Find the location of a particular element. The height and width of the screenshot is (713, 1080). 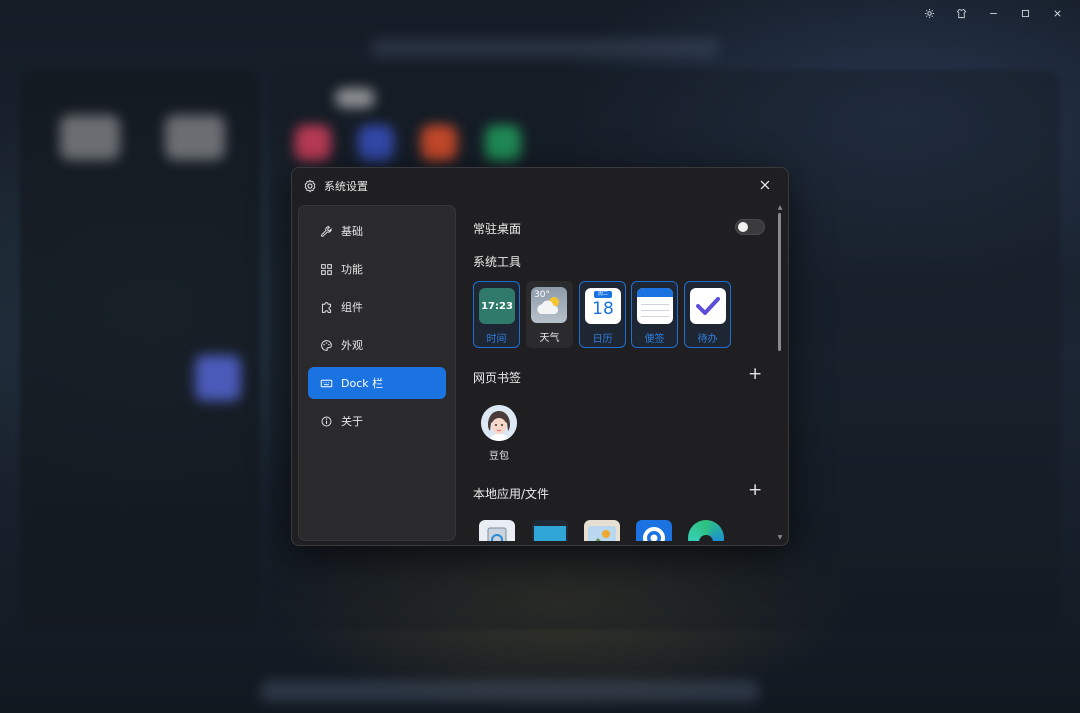

keyboard-icon is located at coordinates (326, 383).